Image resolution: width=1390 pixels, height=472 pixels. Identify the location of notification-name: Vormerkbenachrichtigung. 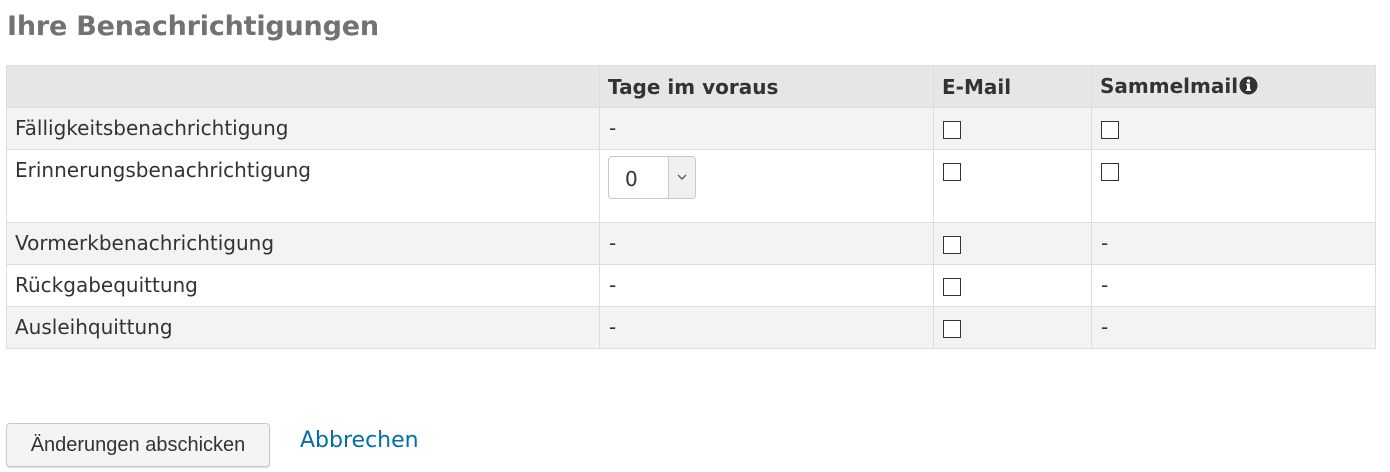
(303, 243).